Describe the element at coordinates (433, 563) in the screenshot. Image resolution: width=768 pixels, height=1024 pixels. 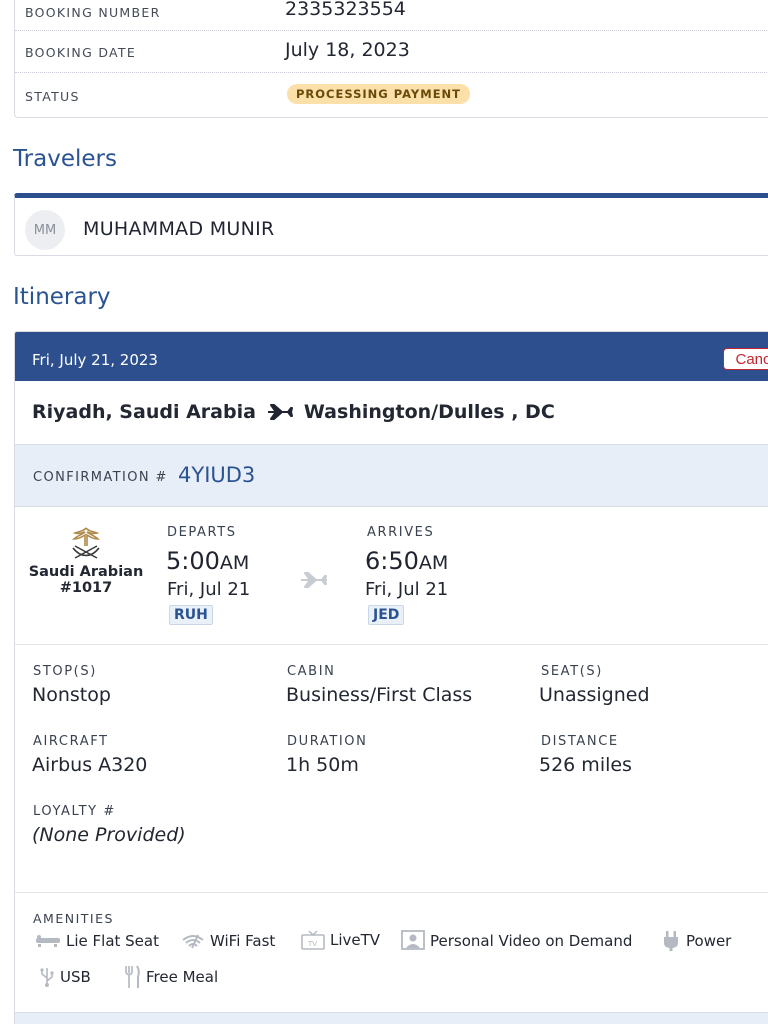
I see `arrival-ampm: AM` at that location.